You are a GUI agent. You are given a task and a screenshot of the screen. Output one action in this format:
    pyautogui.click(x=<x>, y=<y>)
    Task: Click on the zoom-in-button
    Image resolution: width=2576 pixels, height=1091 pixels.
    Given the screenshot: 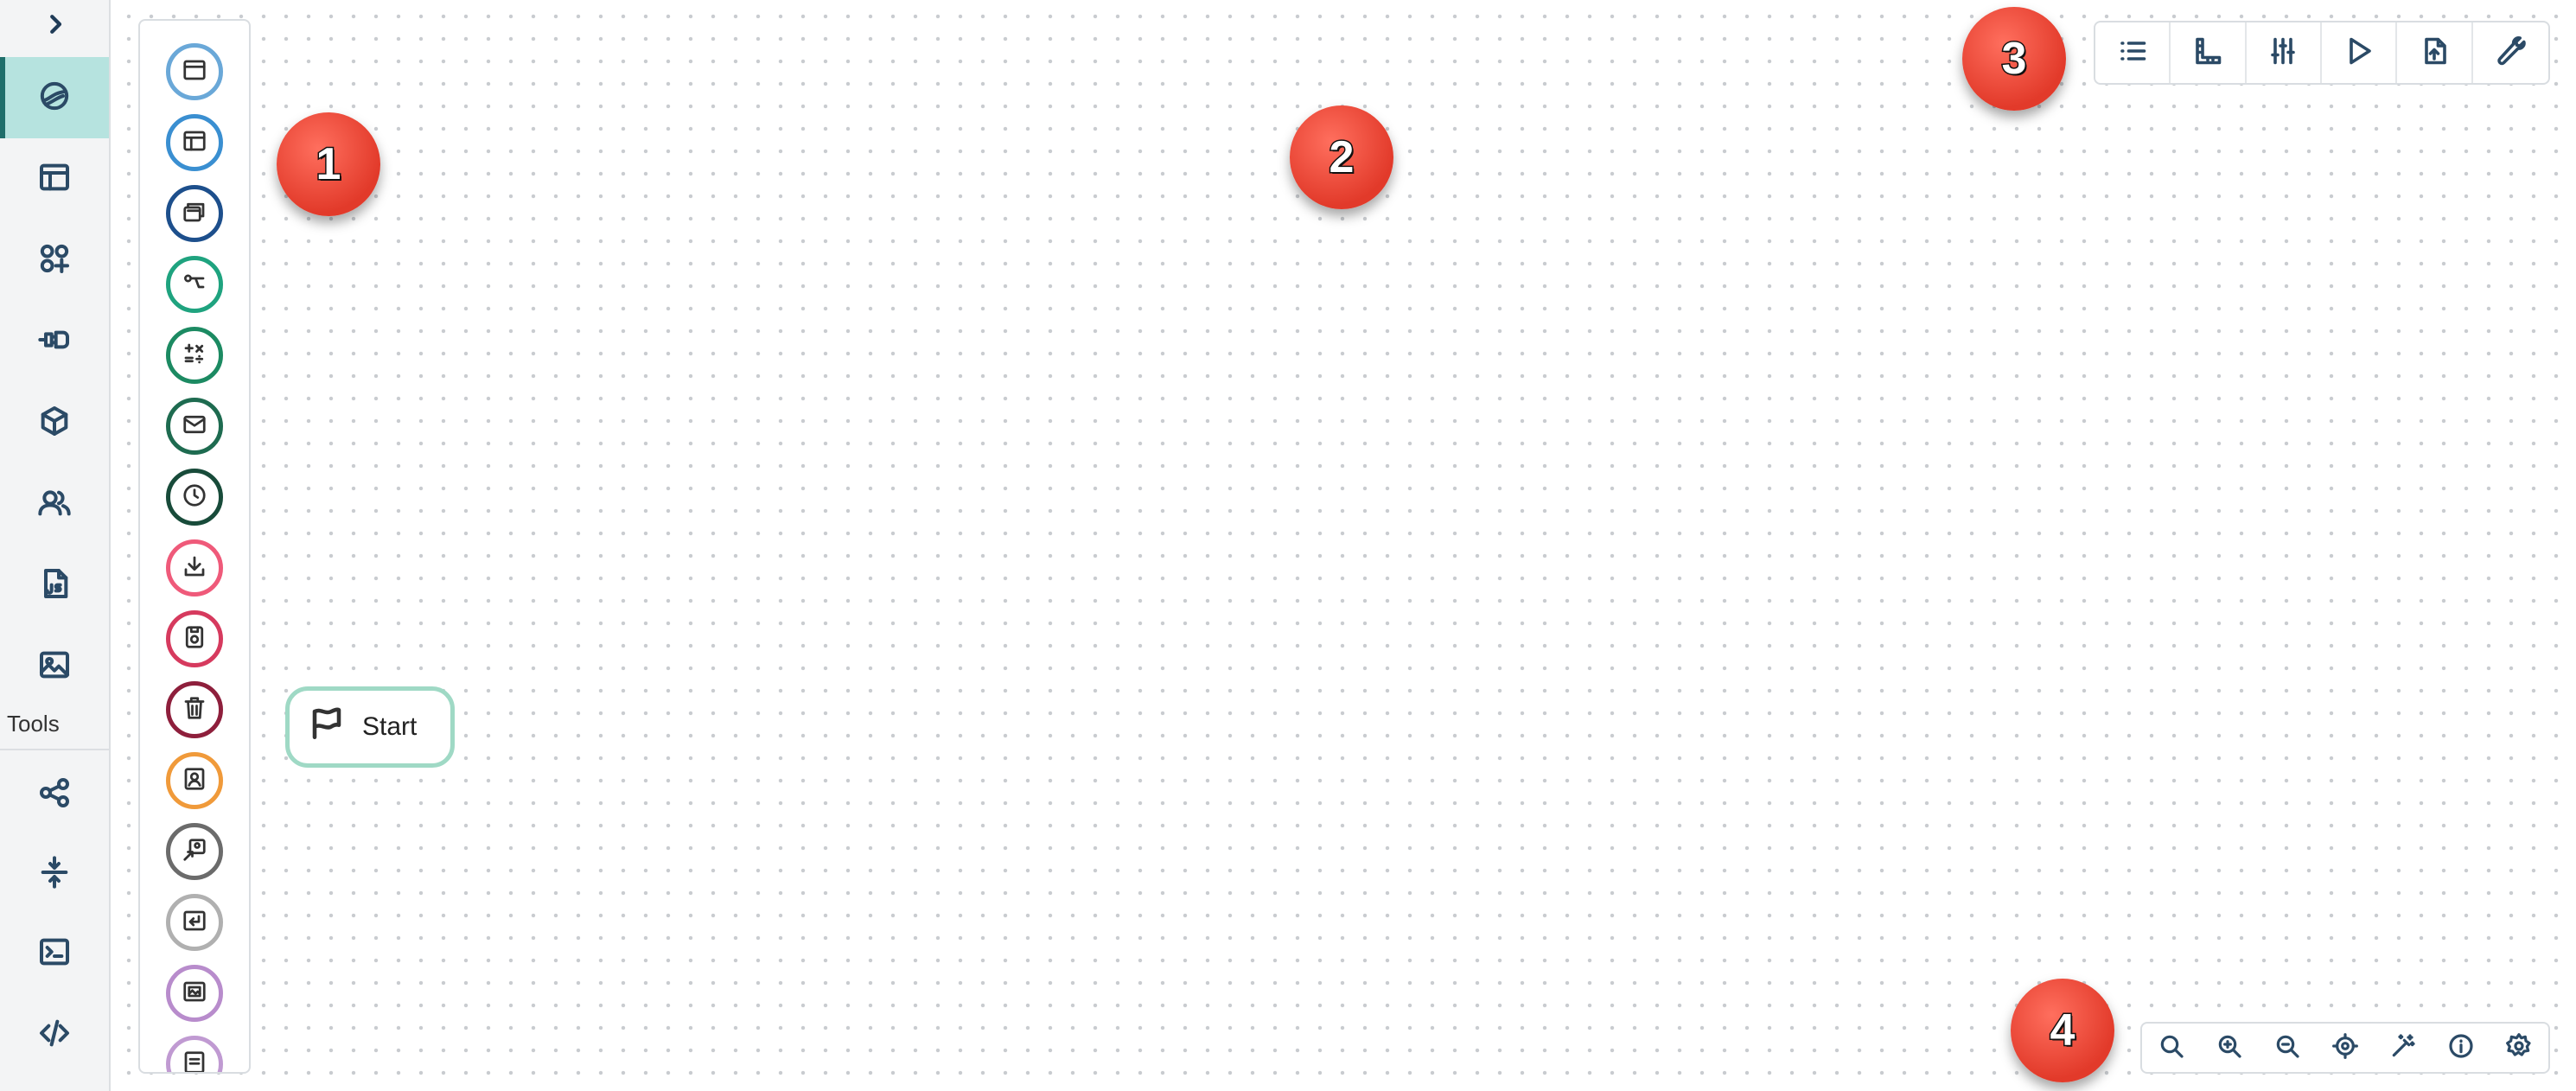 What is the action you would take?
    pyautogui.click(x=2229, y=1048)
    